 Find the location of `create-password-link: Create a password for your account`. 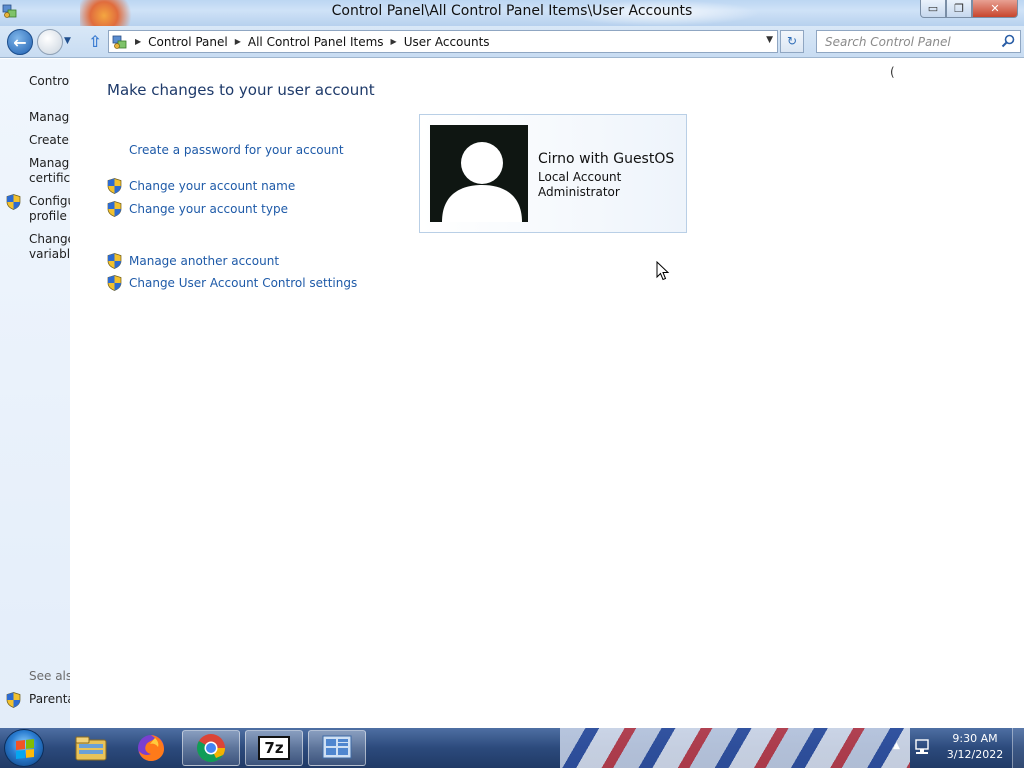

create-password-link: Create a password for your account is located at coordinates (236, 150).